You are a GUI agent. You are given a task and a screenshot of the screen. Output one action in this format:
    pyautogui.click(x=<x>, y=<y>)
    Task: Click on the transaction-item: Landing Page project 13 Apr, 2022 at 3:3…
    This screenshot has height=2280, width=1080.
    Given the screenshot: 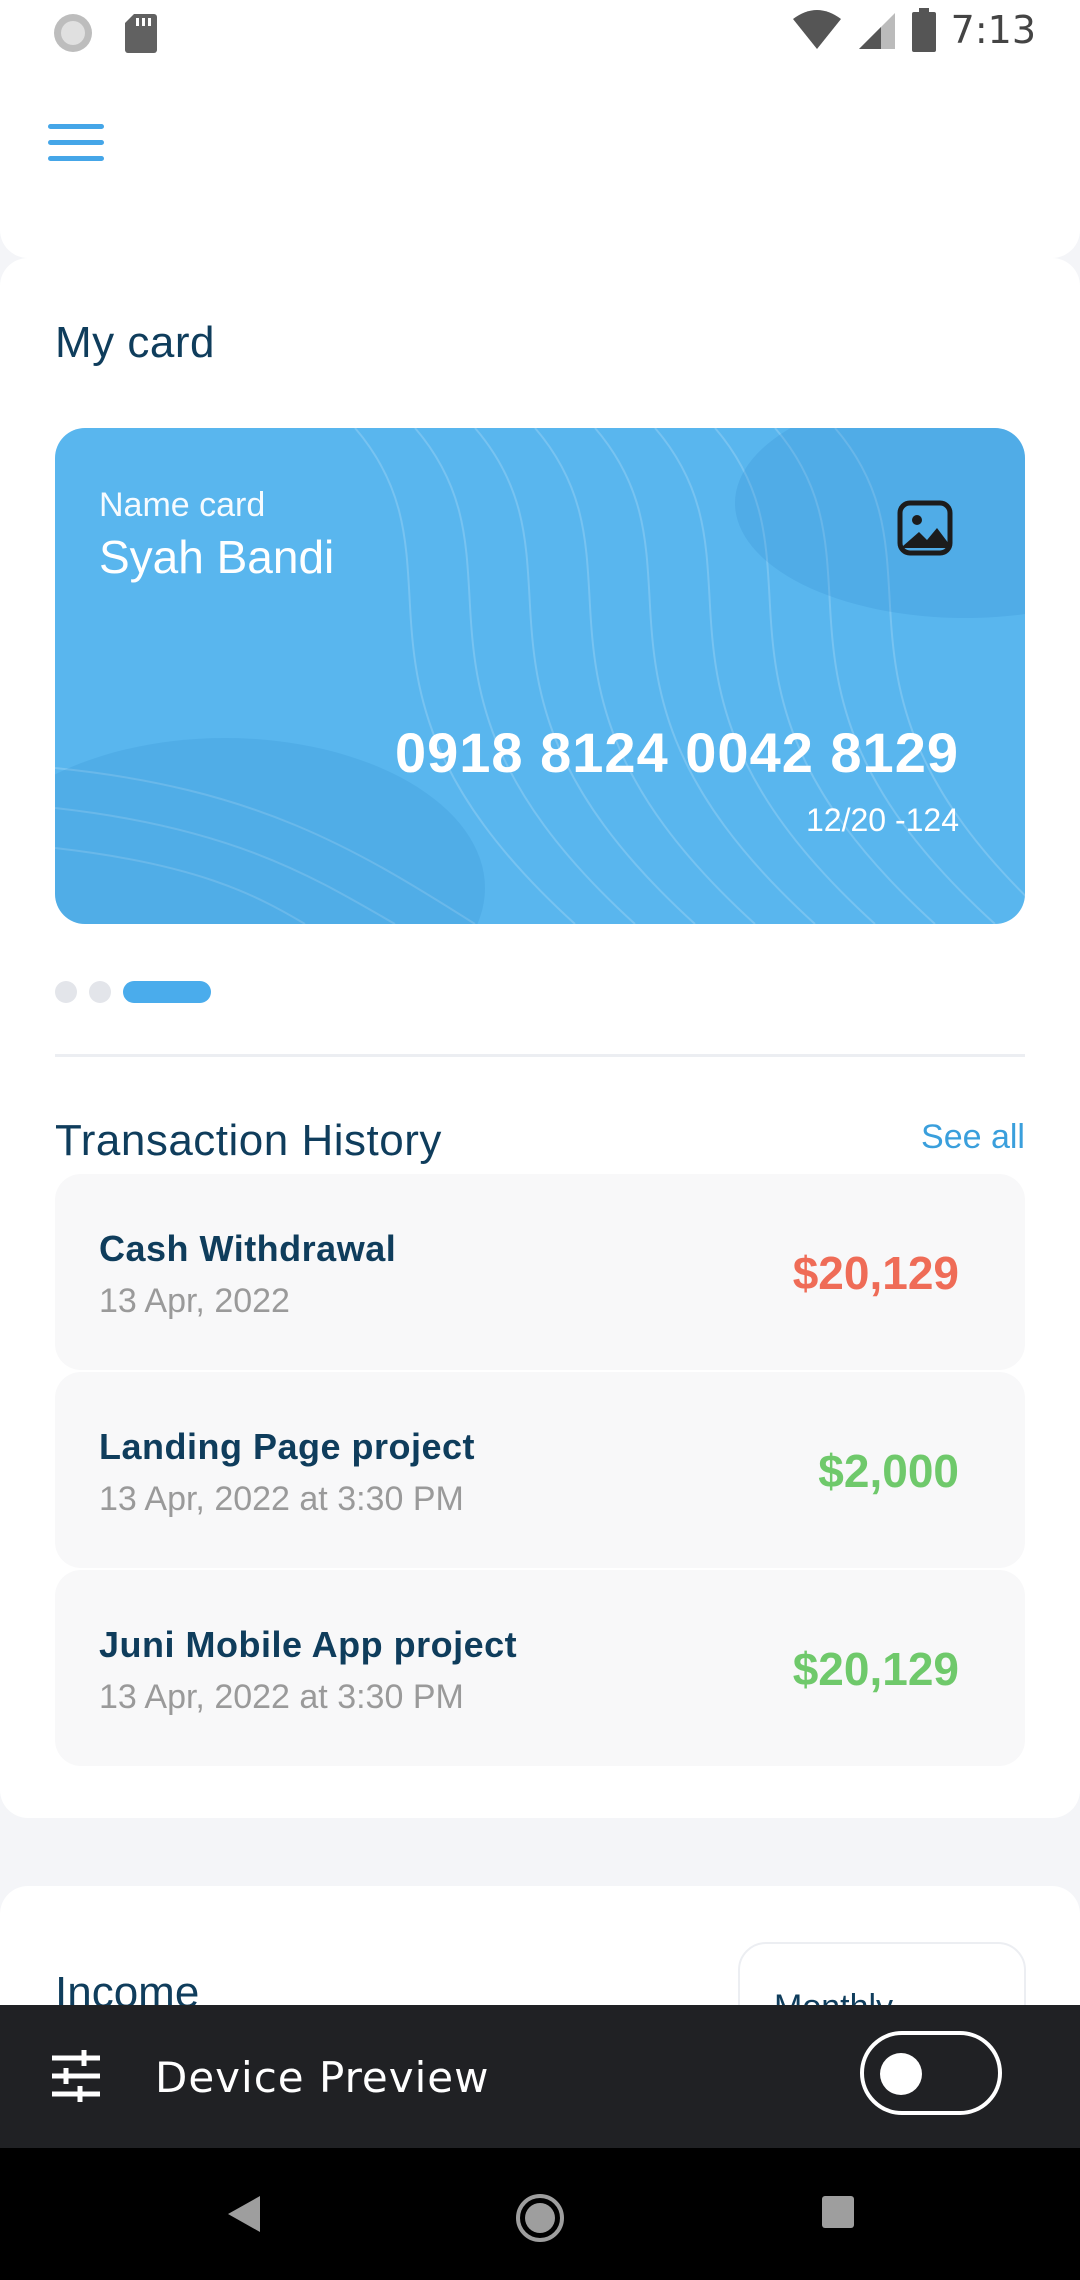 What is the action you would take?
    pyautogui.click(x=540, y=1470)
    